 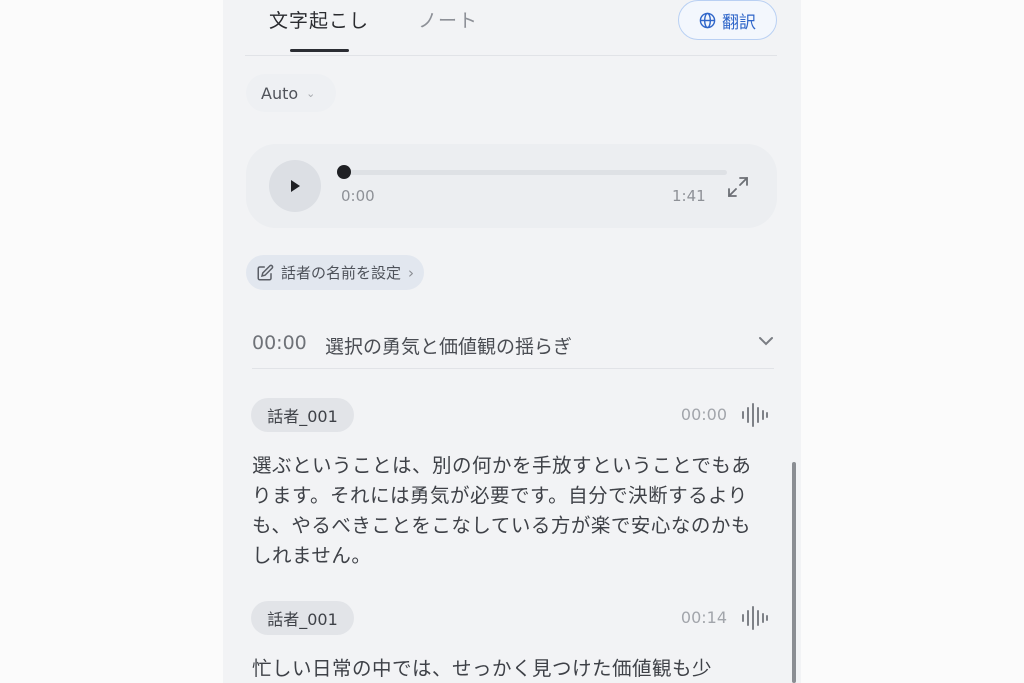 I want to click on segment-time: 00:14, so click(x=704, y=617).